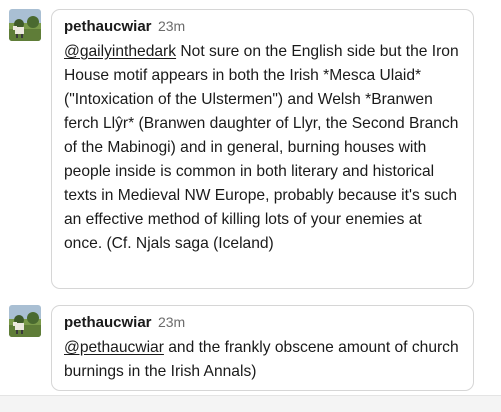 The image size is (501, 412). What do you see at coordinates (120, 51) in the screenshot?
I see `mention-link: @gailyinthedark` at bounding box center [120, 51].